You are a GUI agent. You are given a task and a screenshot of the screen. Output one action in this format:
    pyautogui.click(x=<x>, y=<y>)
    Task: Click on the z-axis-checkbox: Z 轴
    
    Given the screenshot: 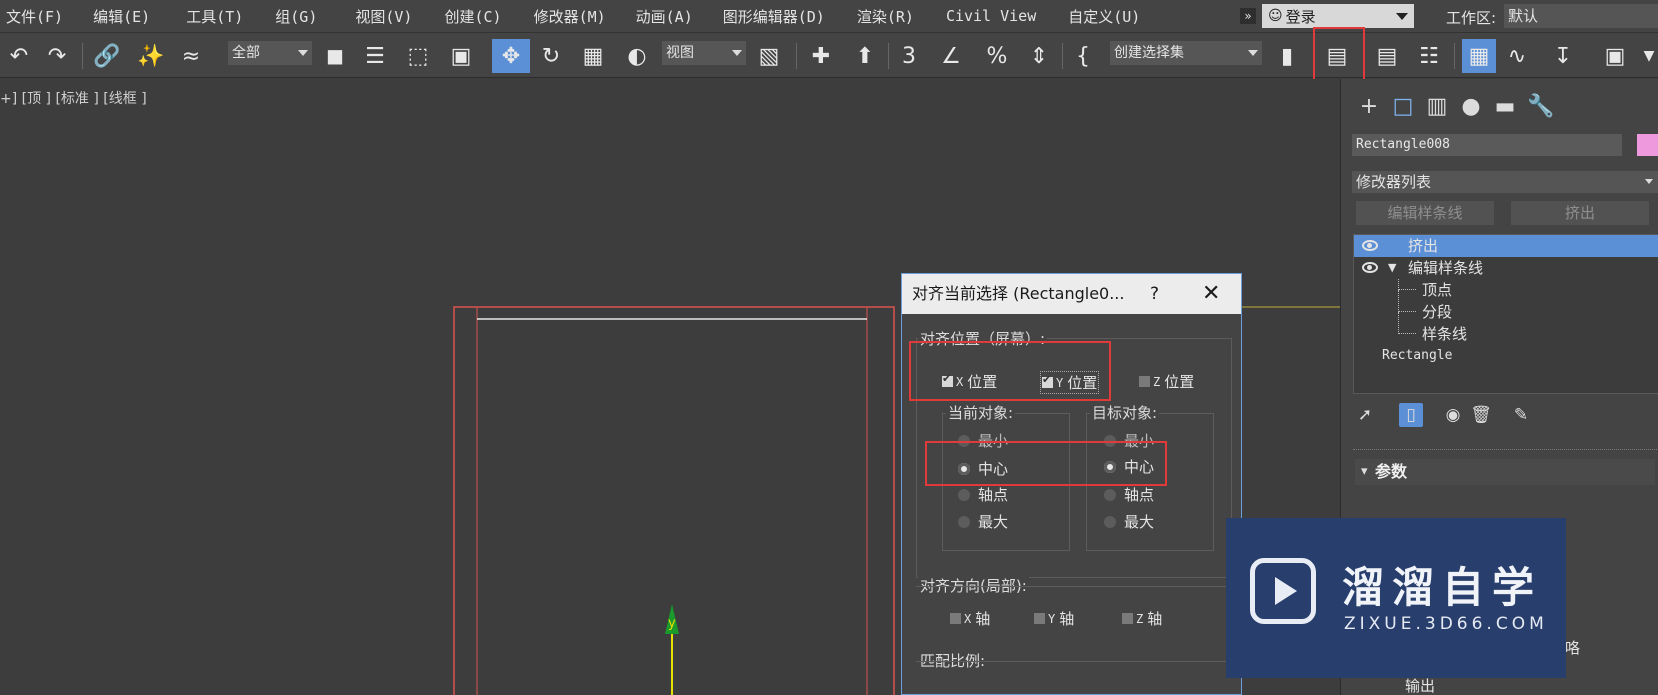 What is the action you would take?
    pyautogui.click(x=1142, y=618)
    